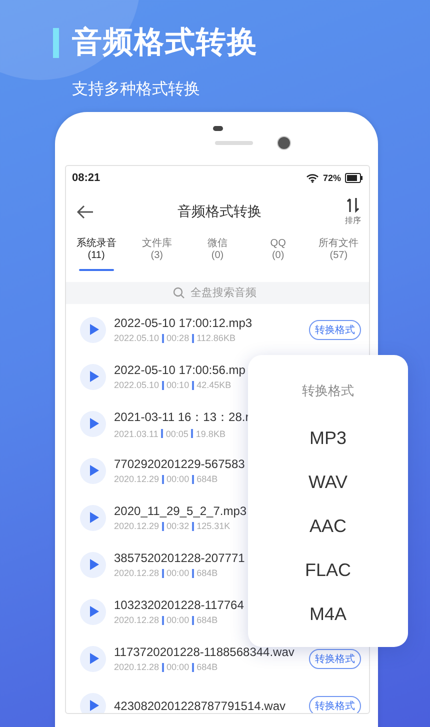 This screenshot has height=727, width=430. Describe the element at coordinates (200, 705) in the screenshot. I see `file-name: 4230820201228787791514.wav` at that location.